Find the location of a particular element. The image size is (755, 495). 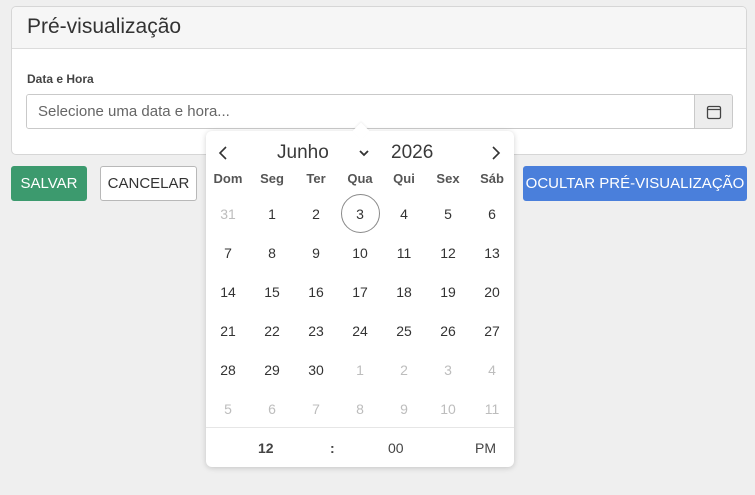

time-picker: 12 : 00 PM is located at coordinates (360, 447).